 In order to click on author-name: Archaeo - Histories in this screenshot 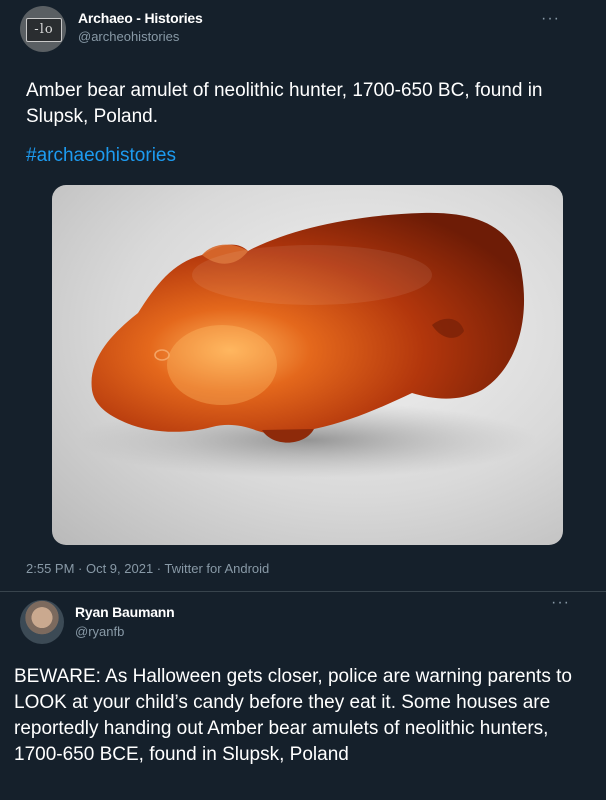, I will do `click(140, 18)`.